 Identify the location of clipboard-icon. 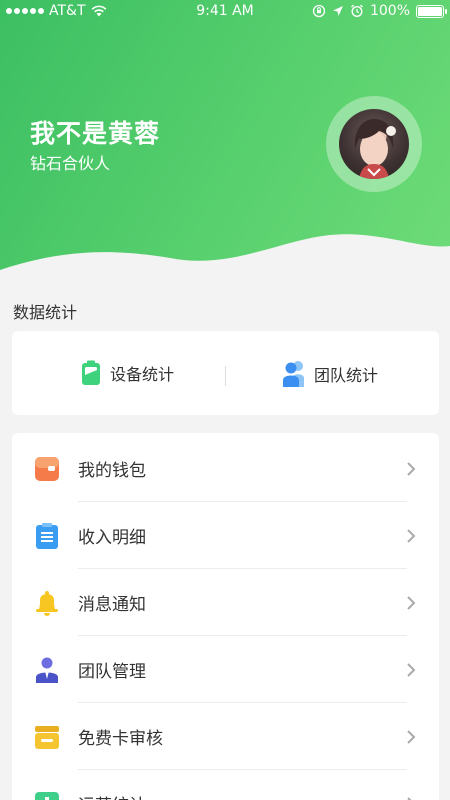
(47, 535).